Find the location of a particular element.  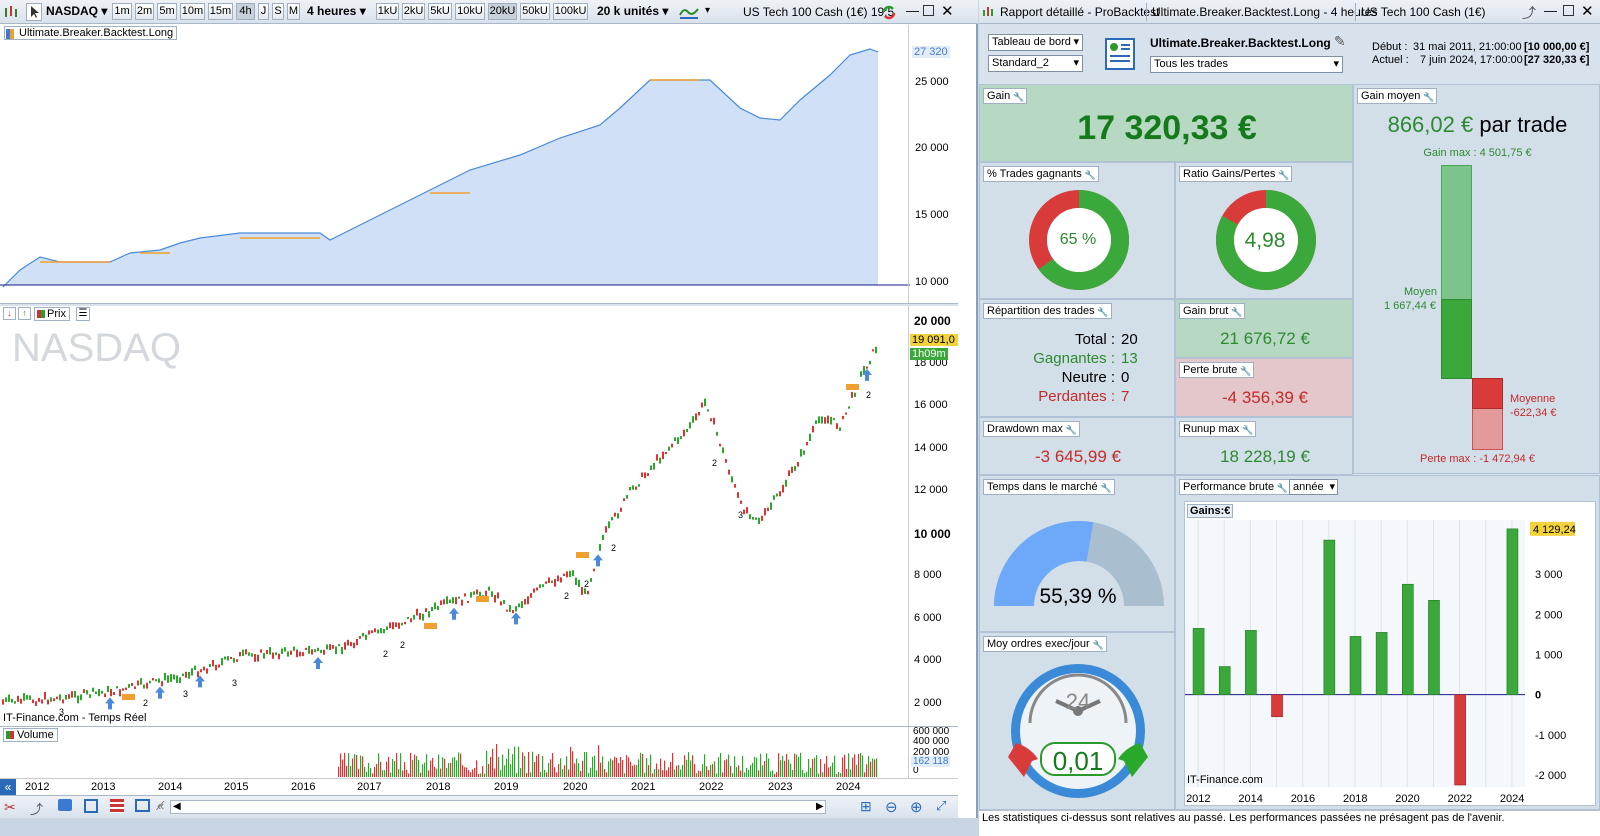

chart-type-icon is located at coordinates (11, 12).